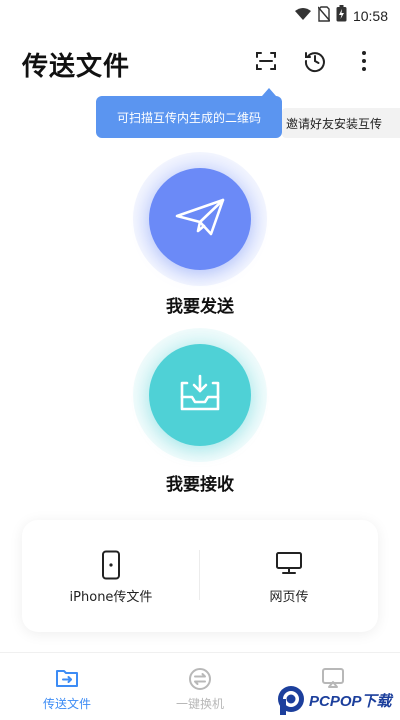 This screenshot has width=400, height=720. I want to click on send-label: 我要发送, so click(200, 307).